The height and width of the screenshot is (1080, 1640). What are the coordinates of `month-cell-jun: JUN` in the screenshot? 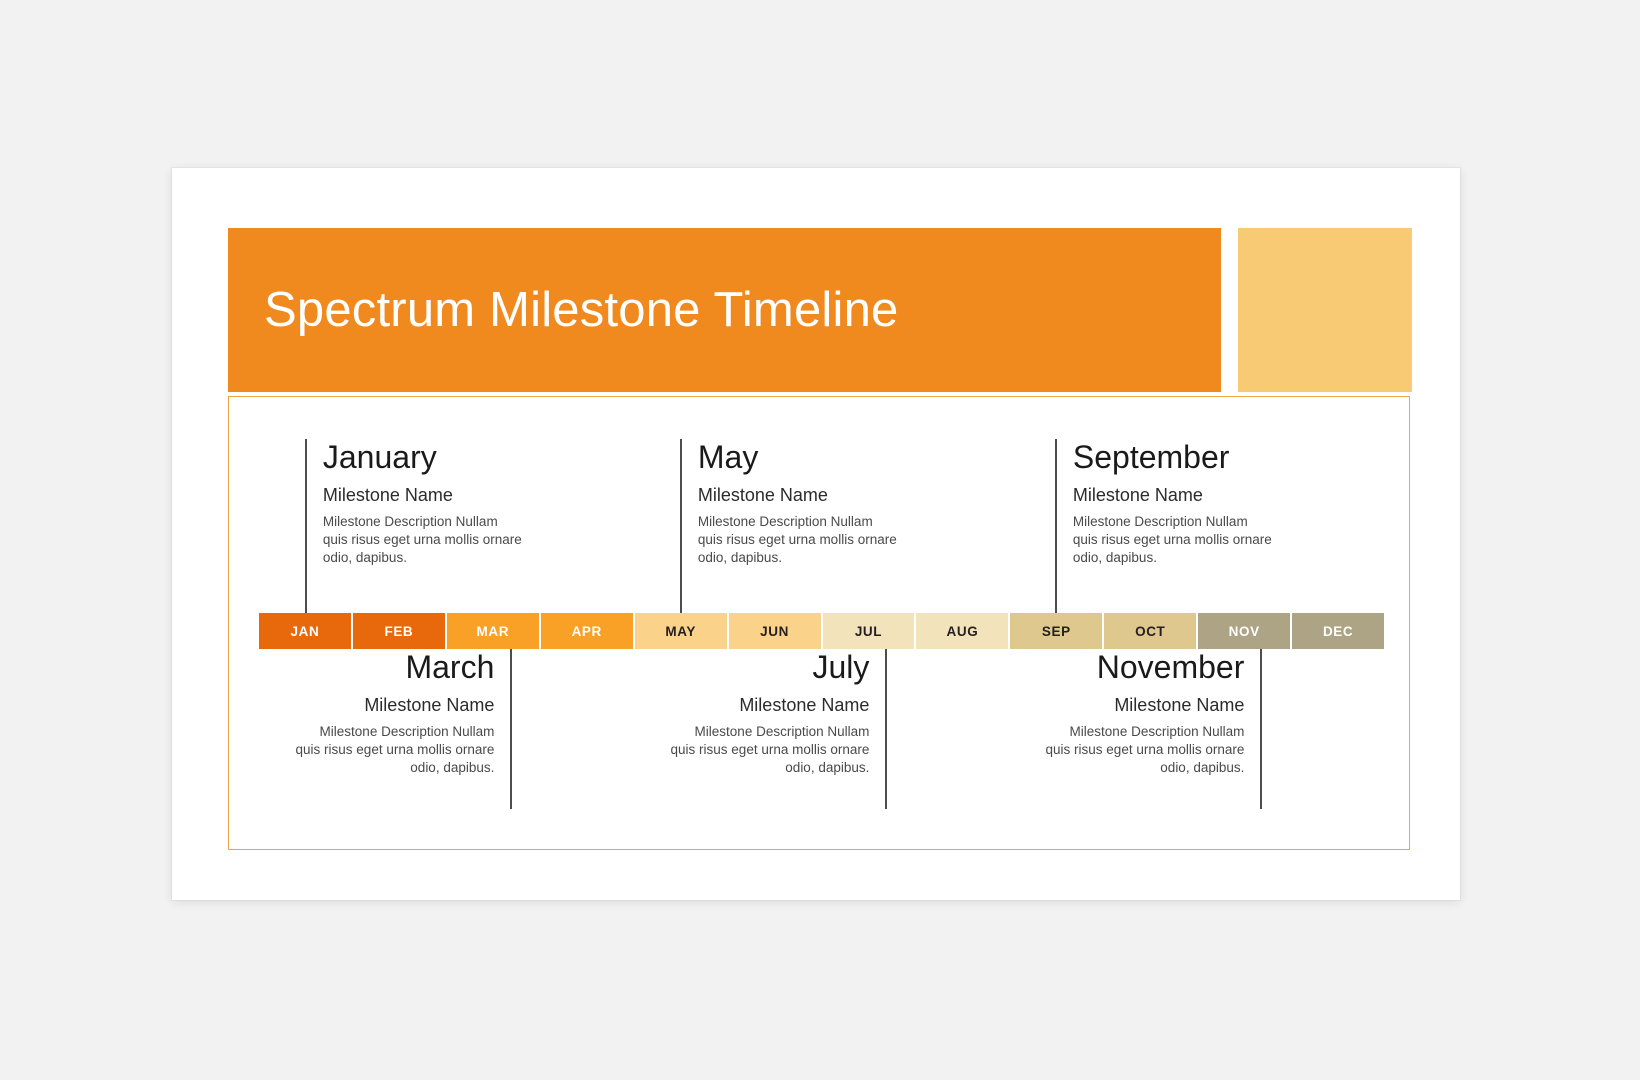 It's located at (775, 631).